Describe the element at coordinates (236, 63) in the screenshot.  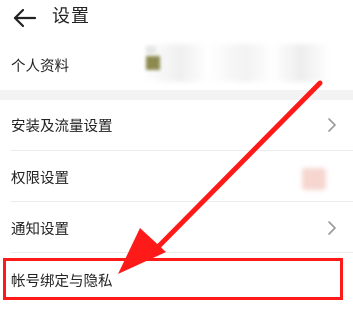
I see `profile-info-redacted` at that location.